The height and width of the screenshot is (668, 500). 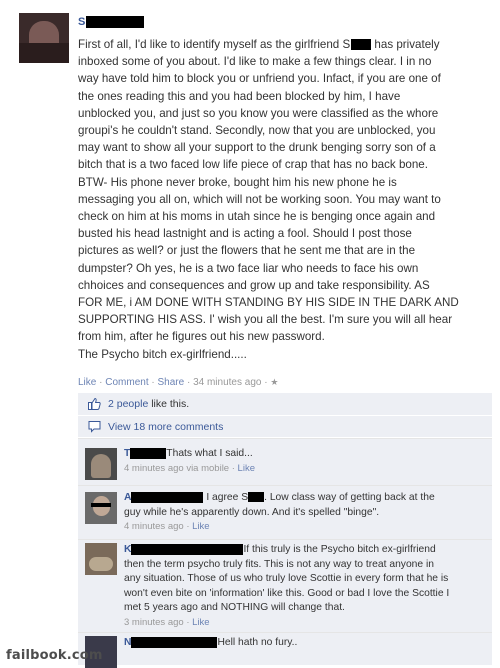 What do you see at coordinates (154, 526) in the screenshot?
I see `comment-timestamp: 4 minutes ago` at bounding box center [154, 526].